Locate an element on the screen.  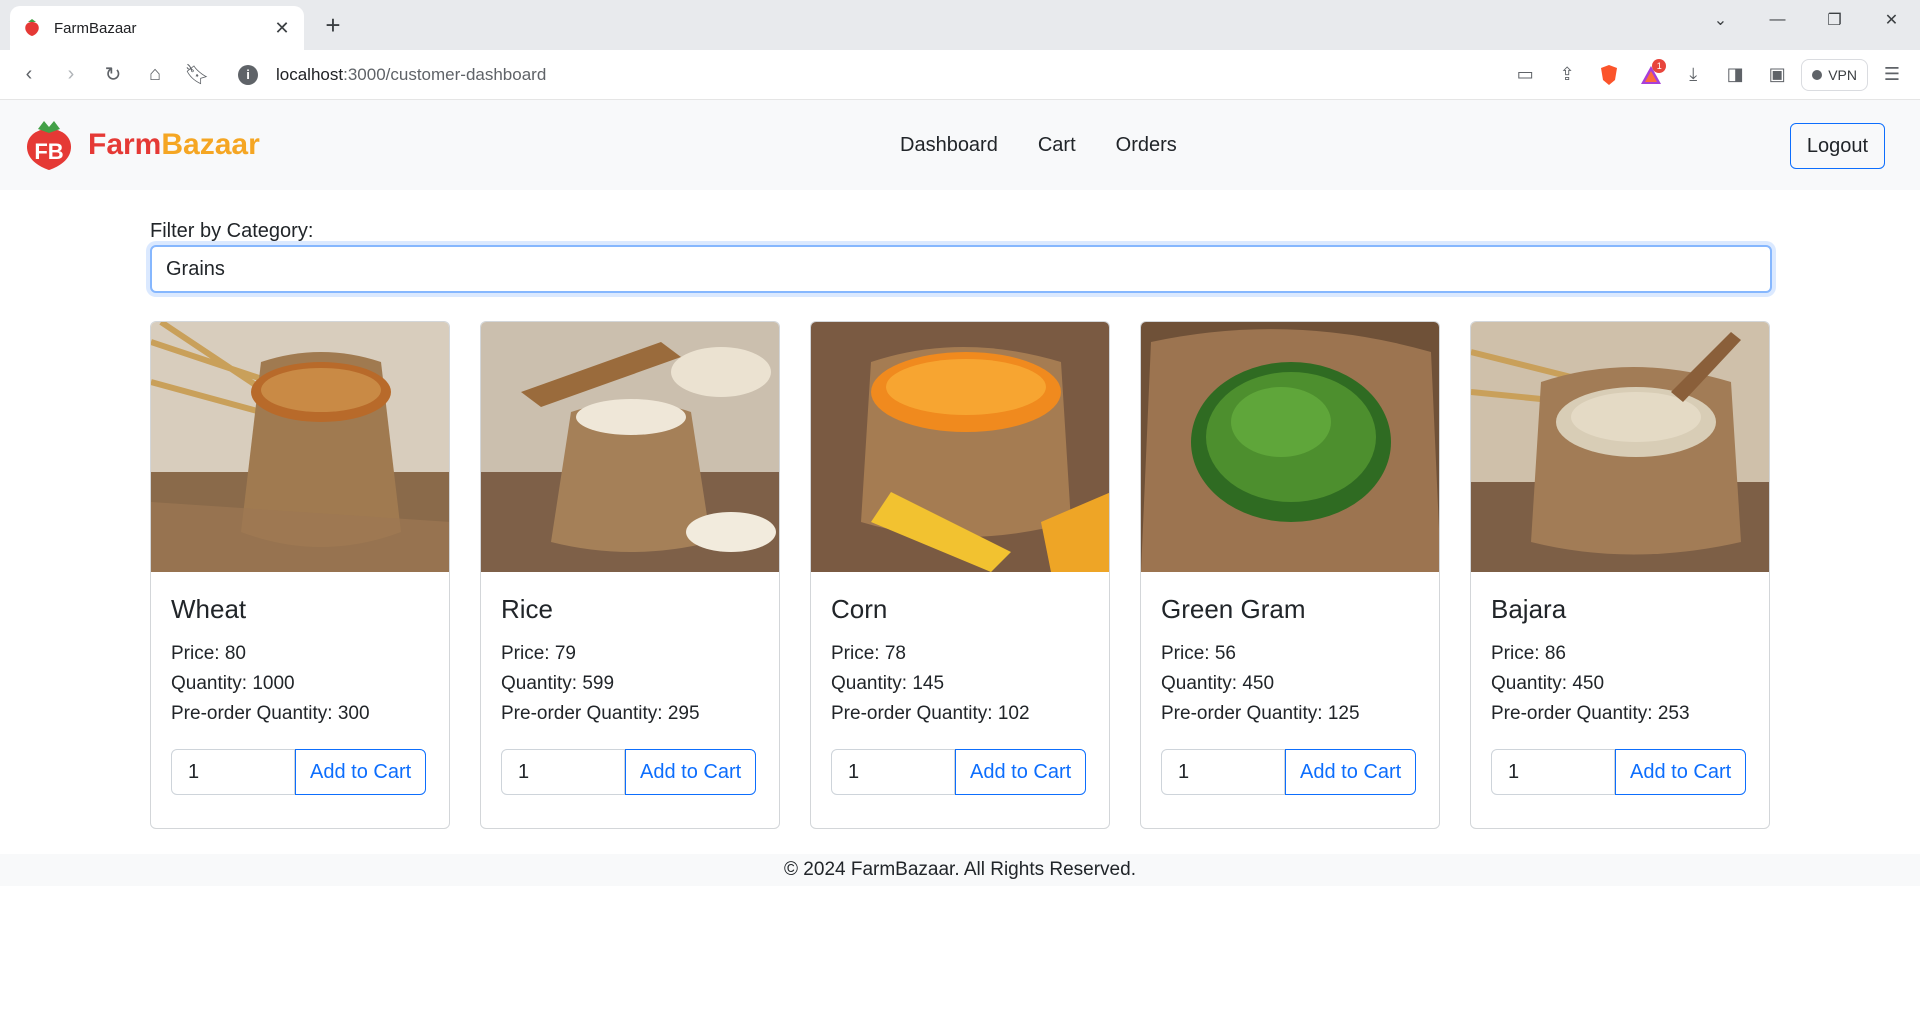
brand-name-farm: Farm is located at coordinates (125, 144).